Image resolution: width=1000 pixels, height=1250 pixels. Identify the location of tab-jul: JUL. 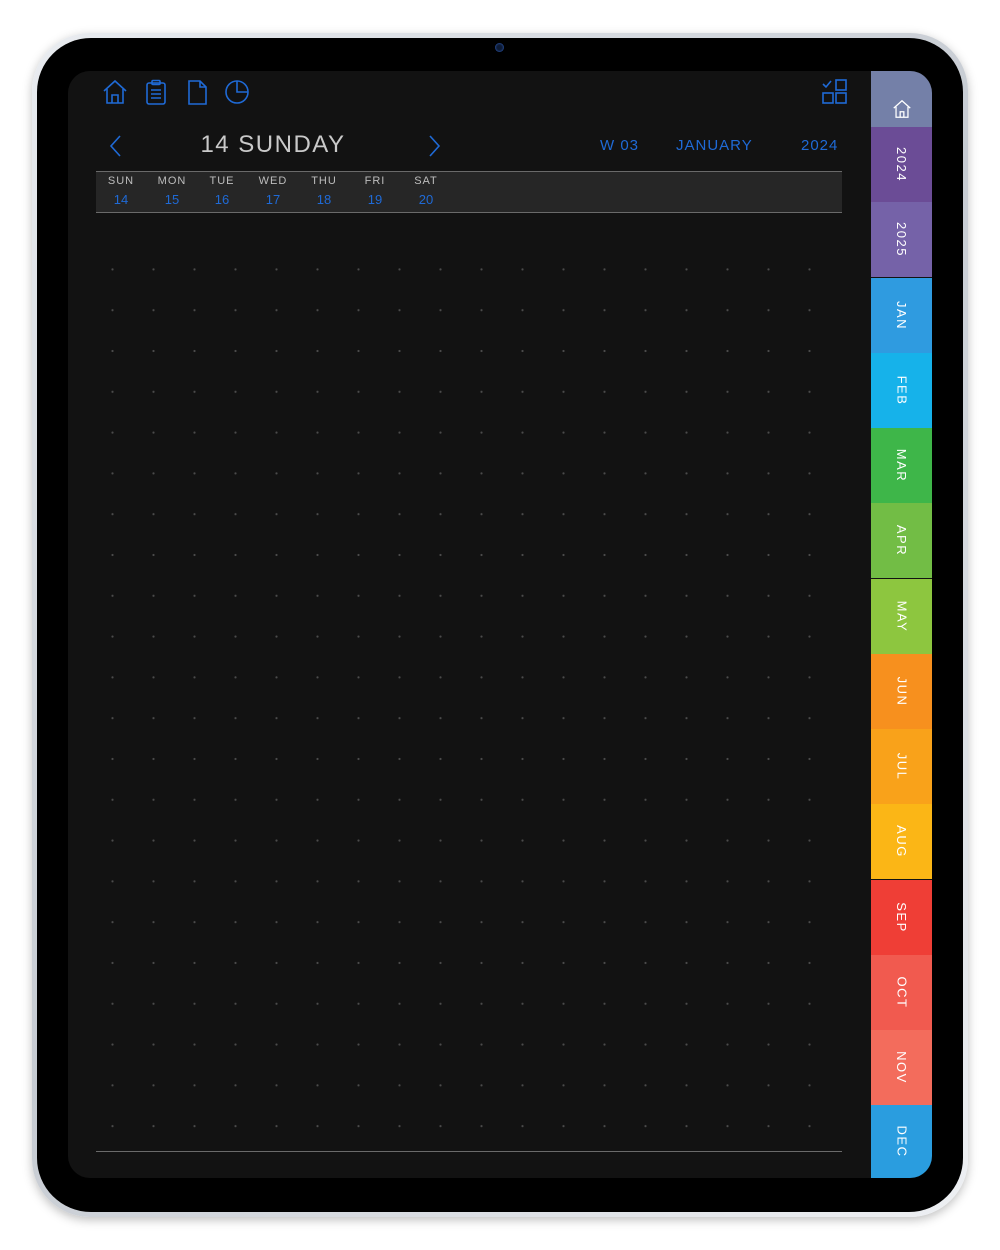
(901, 766).